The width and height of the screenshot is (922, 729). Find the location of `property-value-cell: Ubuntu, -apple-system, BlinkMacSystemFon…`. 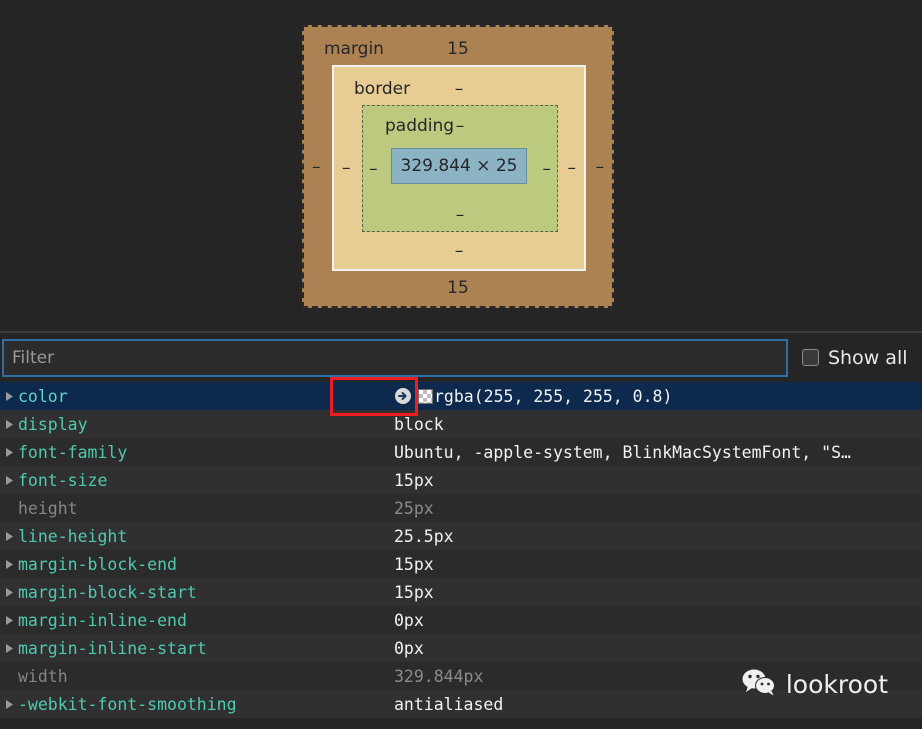

property-value-cell: Ubuntu, -apple-system, BlinkMacSystemFon… is located at coordinates (658, 452).